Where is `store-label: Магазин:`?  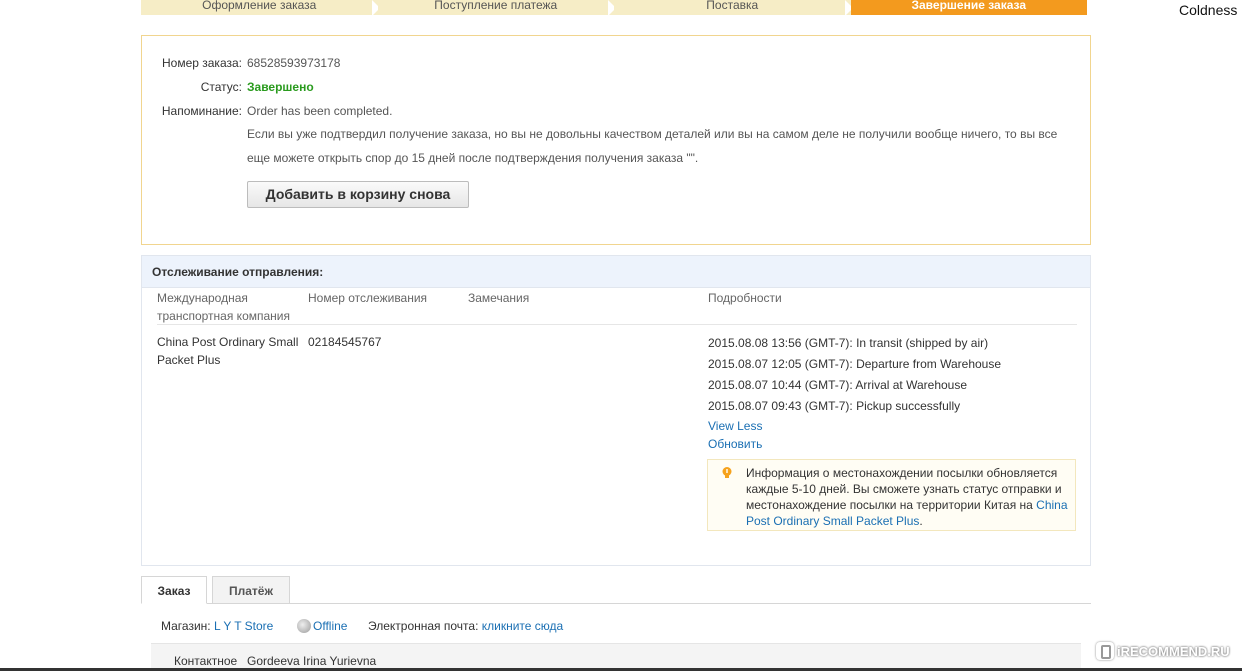
store-label: Магазин: is located at coordinates (186, 626).